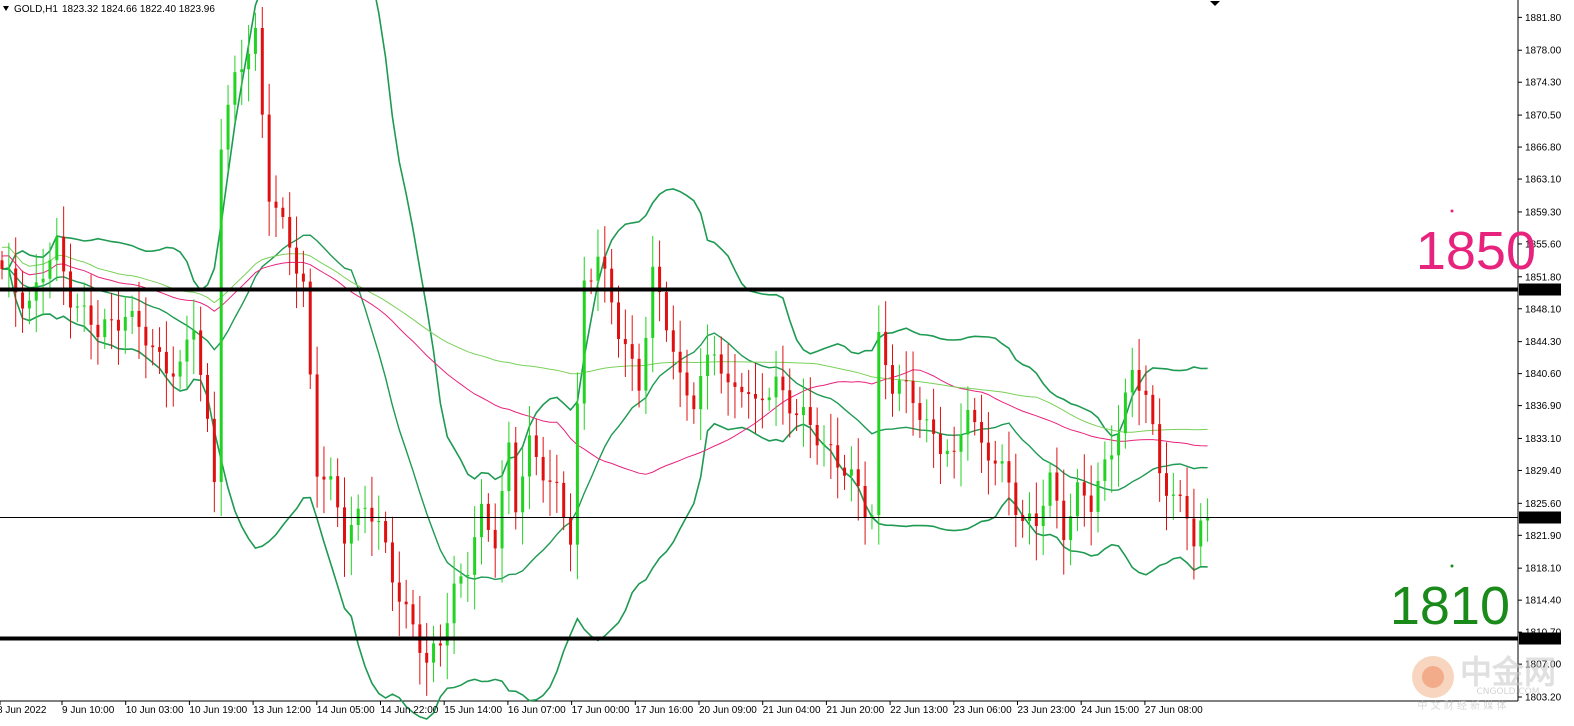 This screenshot has width=1574, height=726. What do you see at coordinates (1543, 212) in the screenshot?
I see `y-tick-label: 1859.30` at bounding box center [1543, 212].